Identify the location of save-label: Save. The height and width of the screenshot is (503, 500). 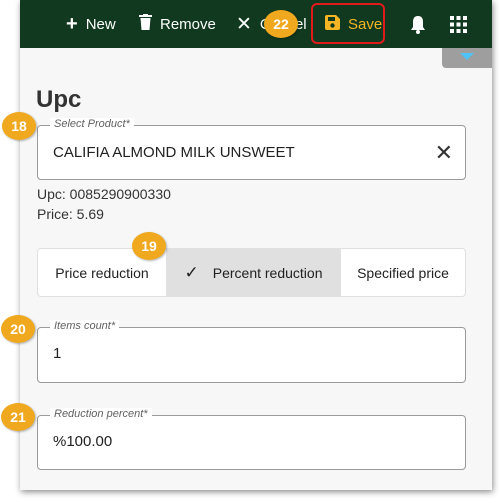
(365, 24).